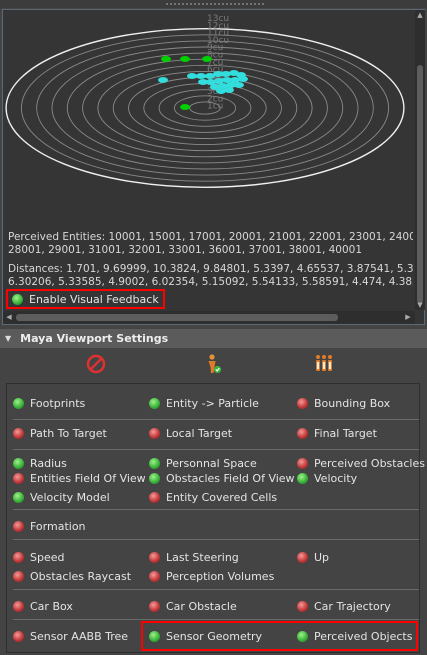 Image resolution: width=427 pixels, height=655 pixels. Describe the element at coordinates (213, 4) in the screenshot. I see `panel-grip` at that location.